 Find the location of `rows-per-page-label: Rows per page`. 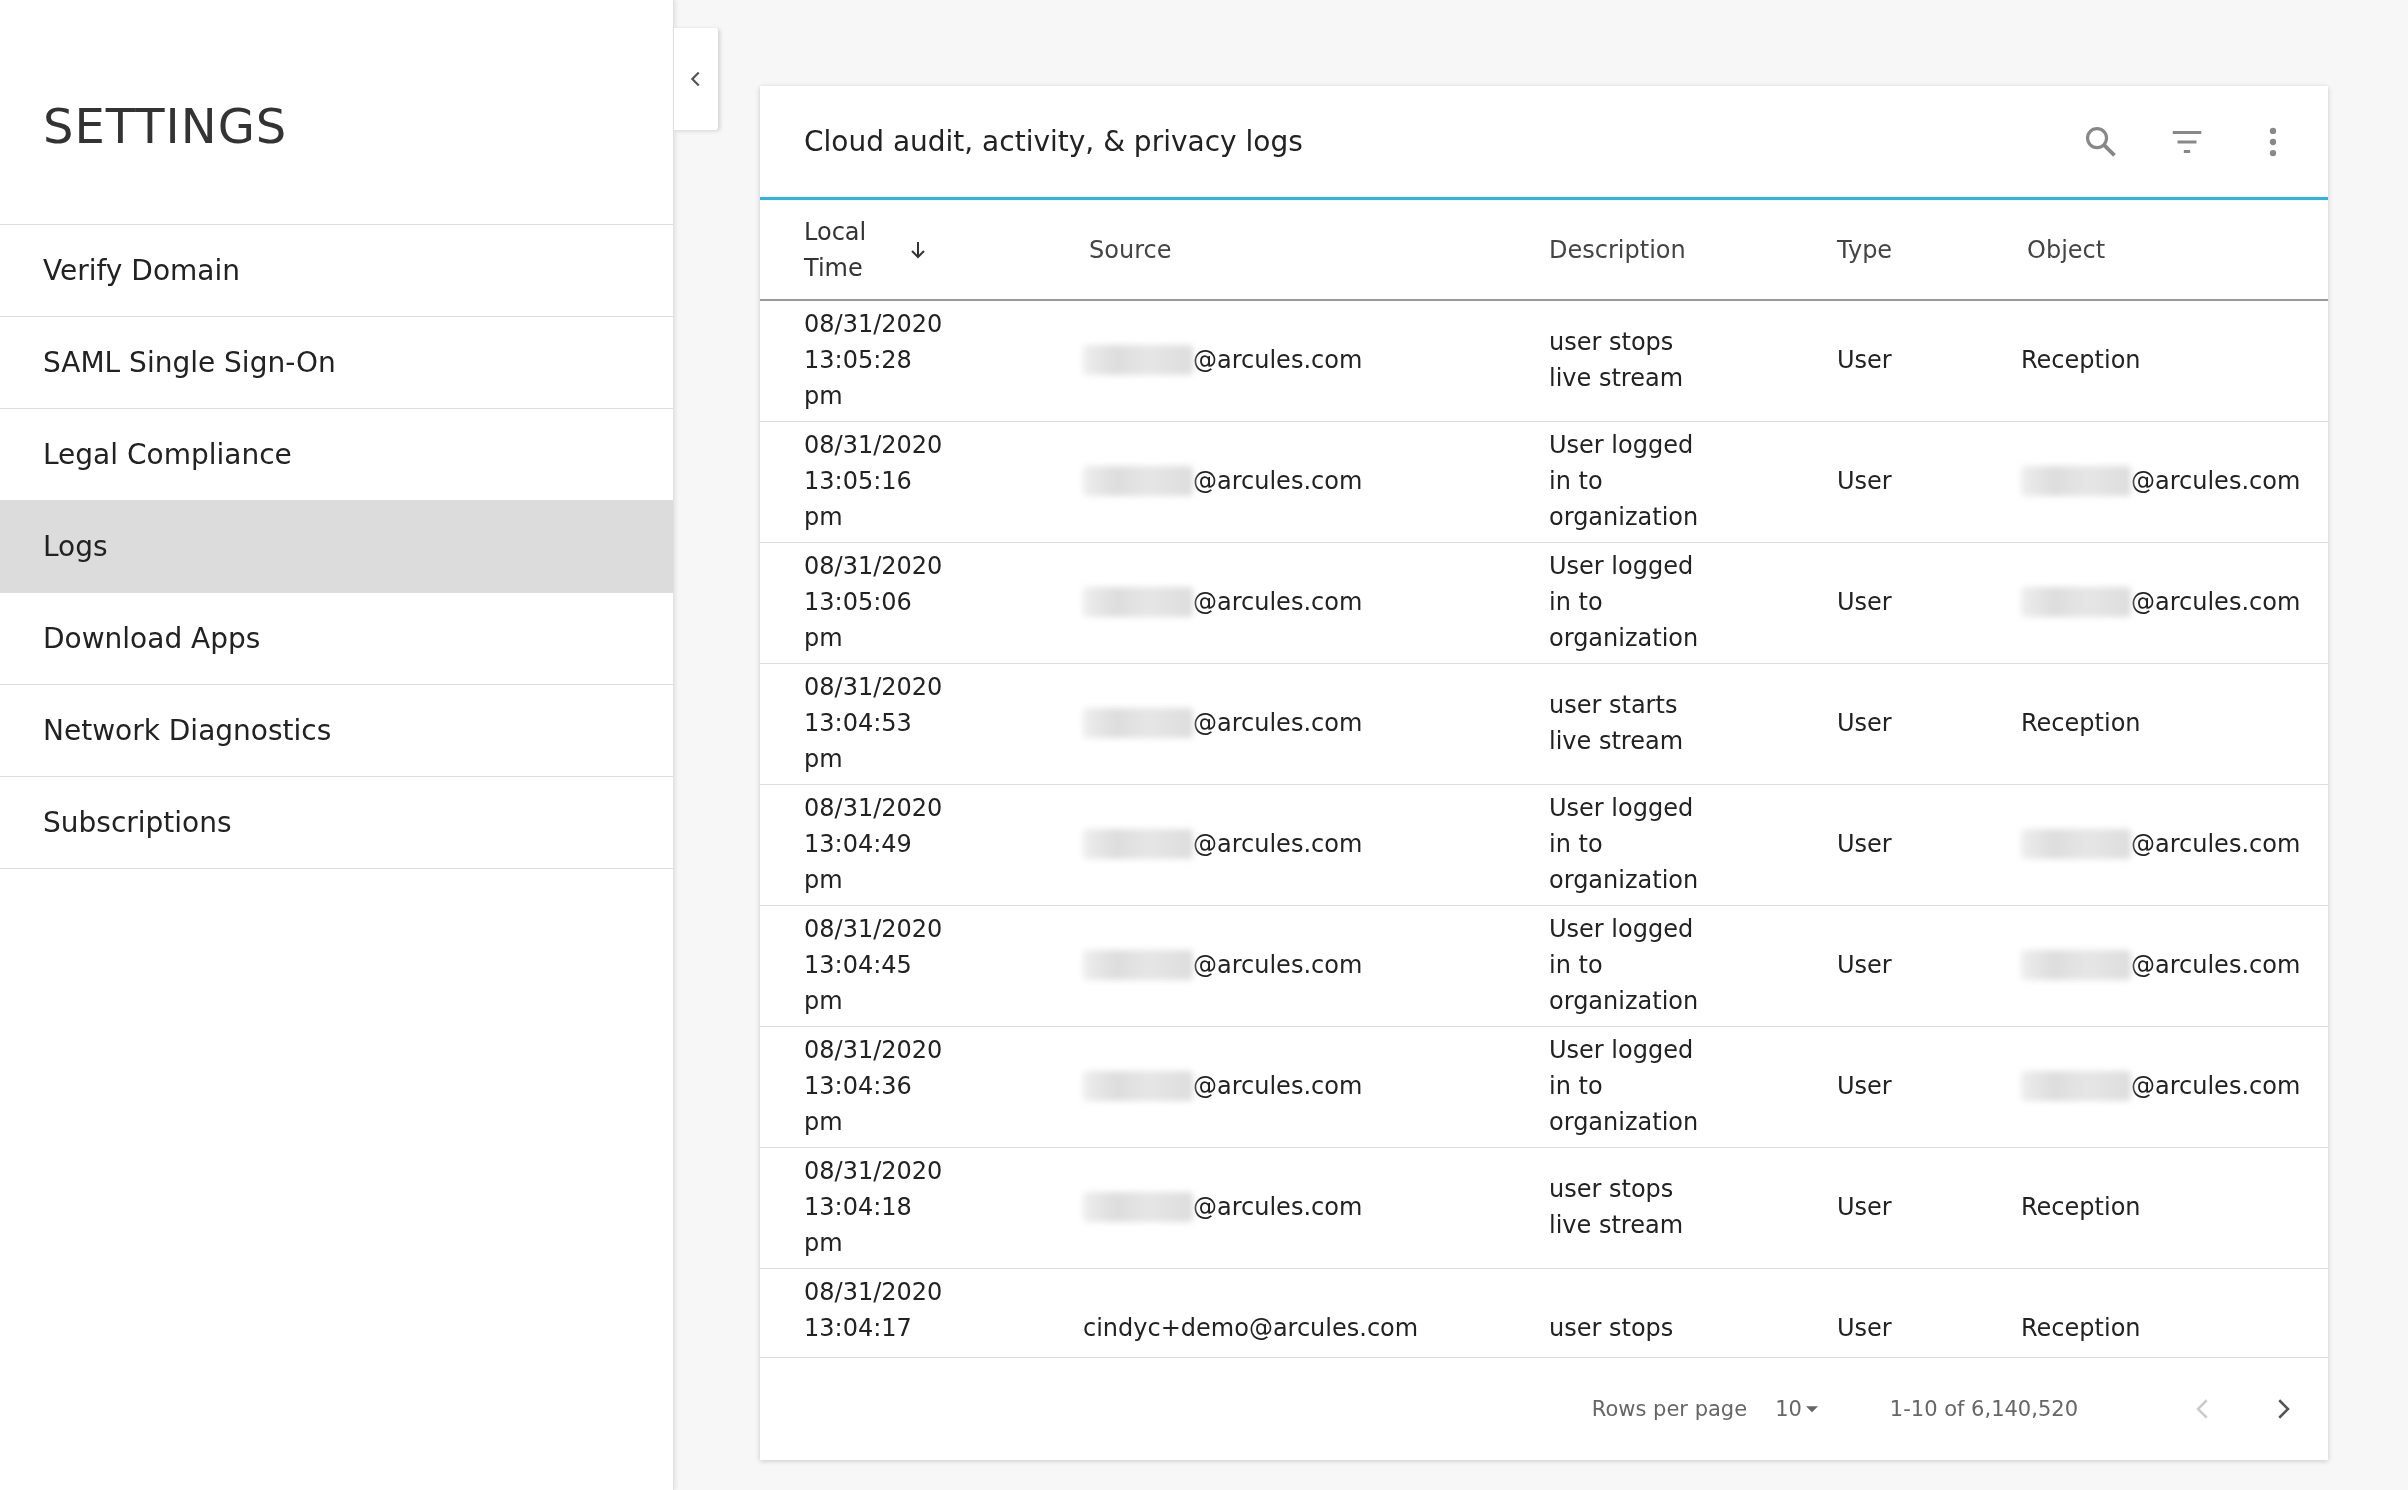

rows-per-page-label: Rows per page is located at coordinates (1669, 1409).